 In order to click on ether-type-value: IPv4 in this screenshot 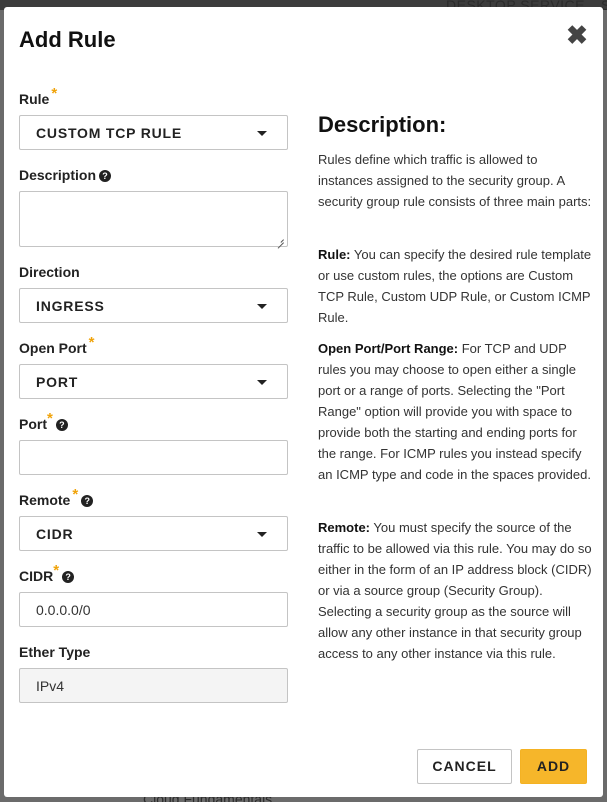, I will do `click(50, 686)`.